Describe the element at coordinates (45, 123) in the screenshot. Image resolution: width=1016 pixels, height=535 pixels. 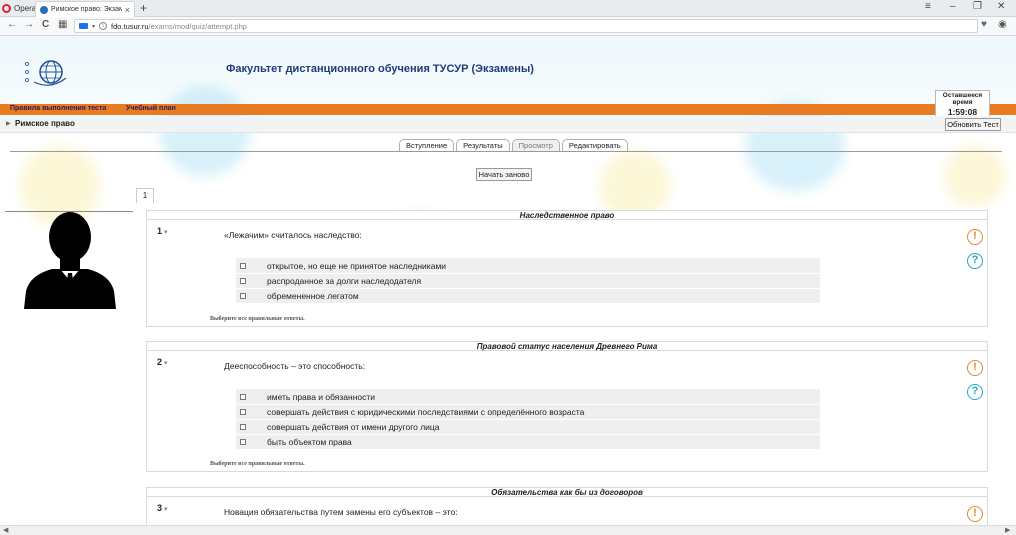
I see `breadcrumb-course-link: Римское право` at that location.